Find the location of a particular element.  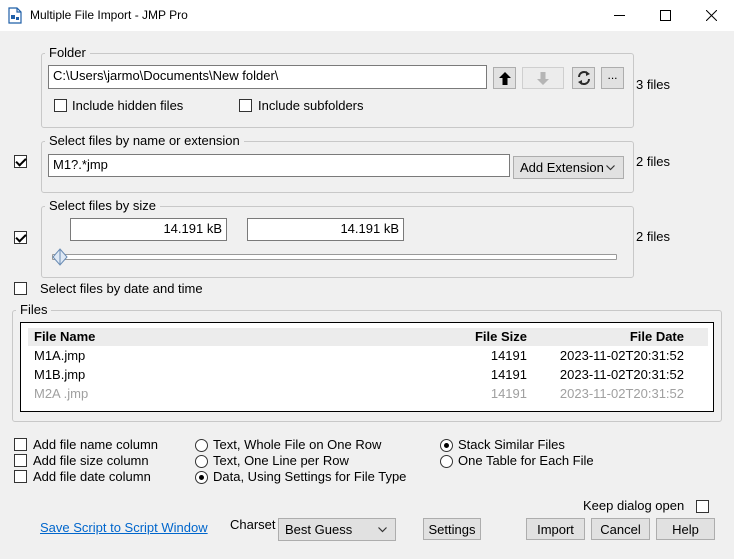

include-hidden-checkbox is located at coordinates (60, 105).